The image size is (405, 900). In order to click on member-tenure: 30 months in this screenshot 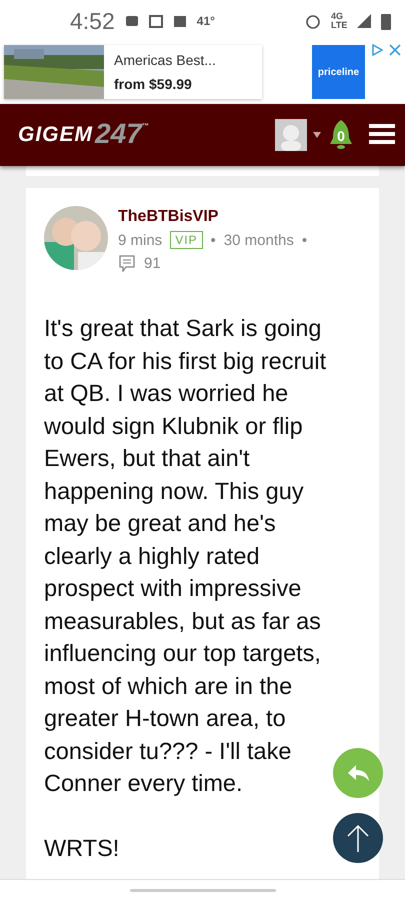, I will do `click(259, 240)`.